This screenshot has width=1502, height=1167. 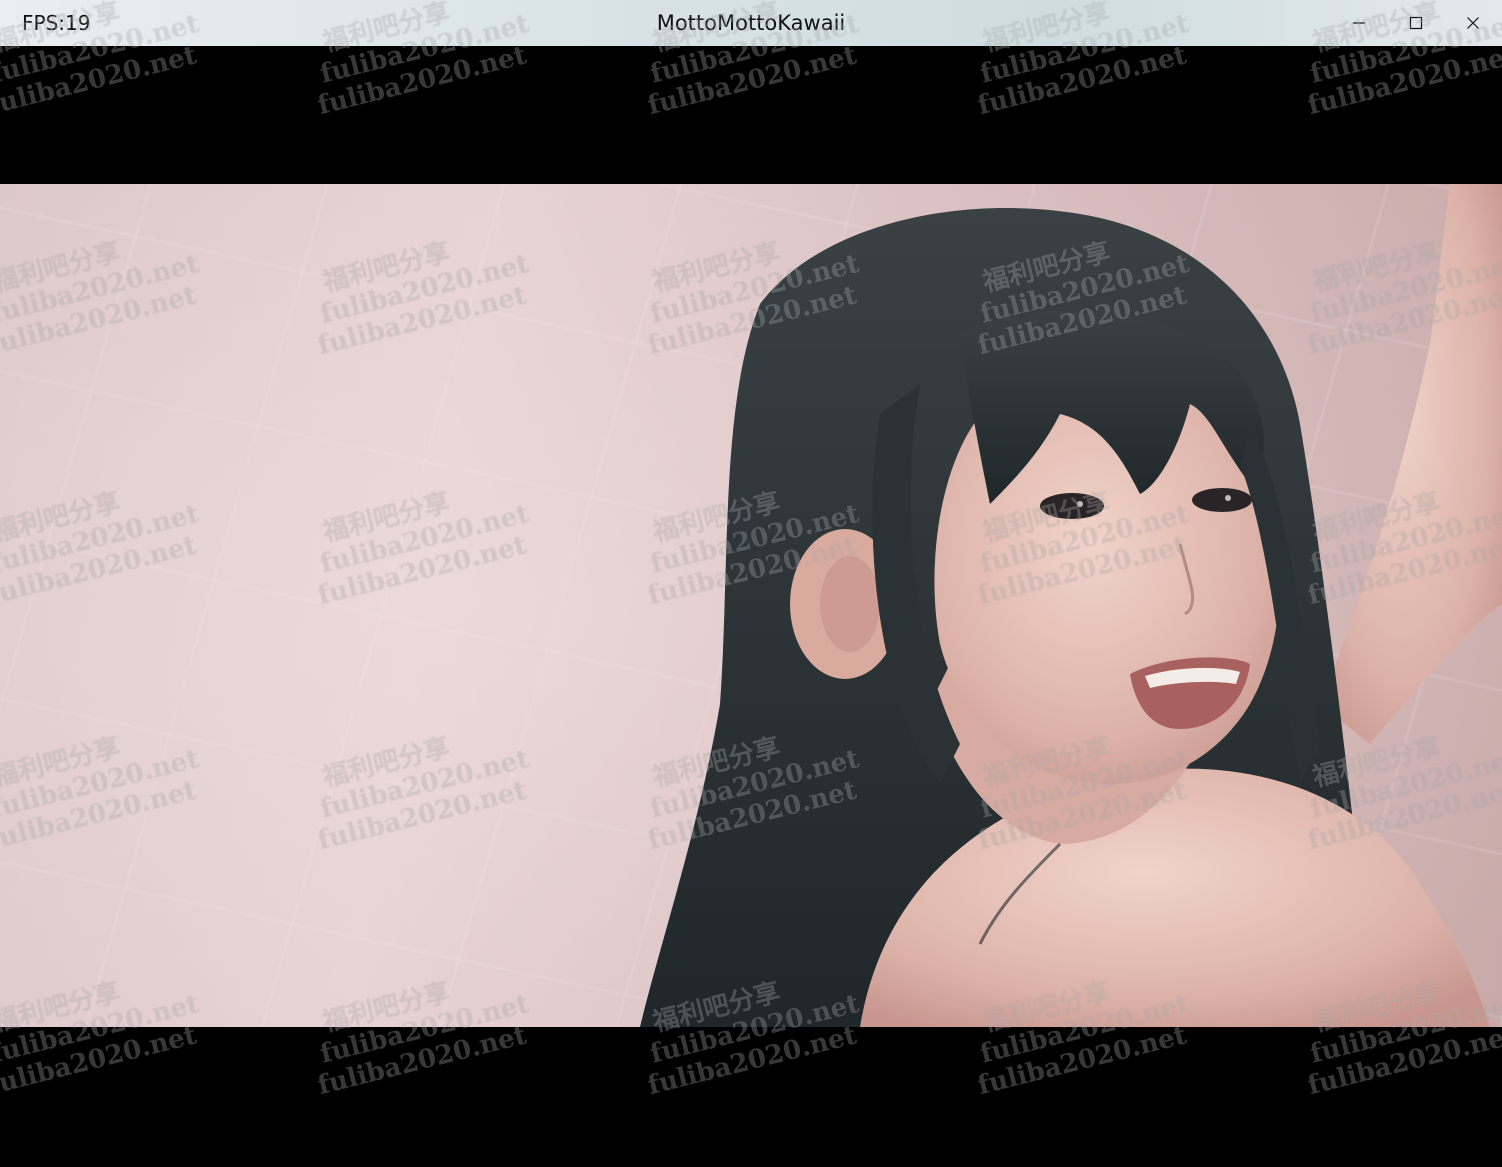 I want to click on maximize-button, so click(x=1416, y=23).